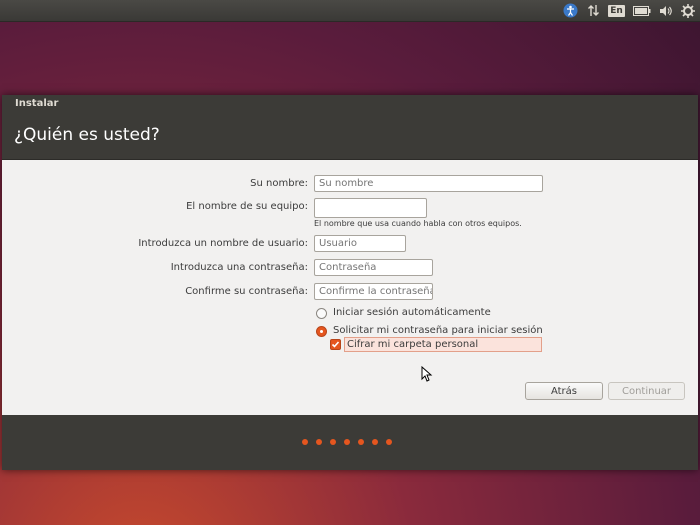 The image size is (700, 525). Describe the element at coordinates (428, 183) in the screenshot. I see `name-input` at that location.